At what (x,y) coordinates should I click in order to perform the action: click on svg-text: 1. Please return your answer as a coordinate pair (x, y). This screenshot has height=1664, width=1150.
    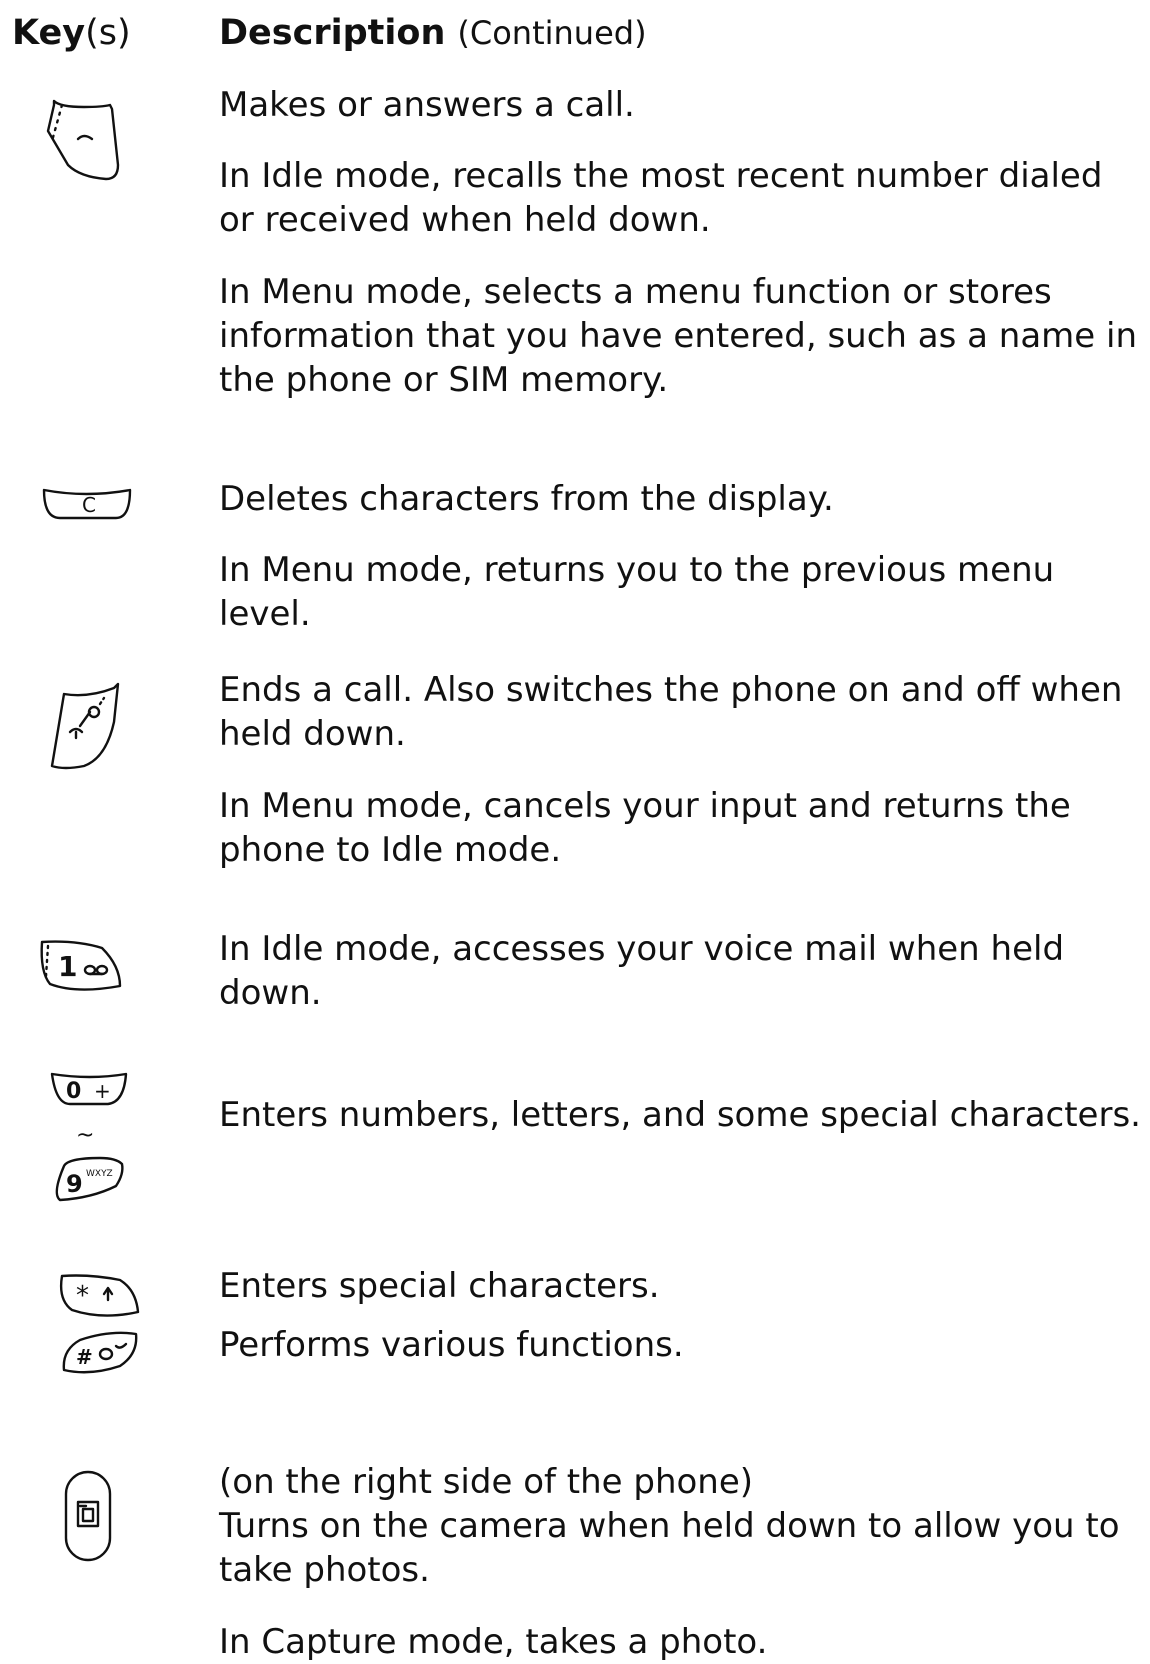
    Looking at the image, I should click on (67, 966).